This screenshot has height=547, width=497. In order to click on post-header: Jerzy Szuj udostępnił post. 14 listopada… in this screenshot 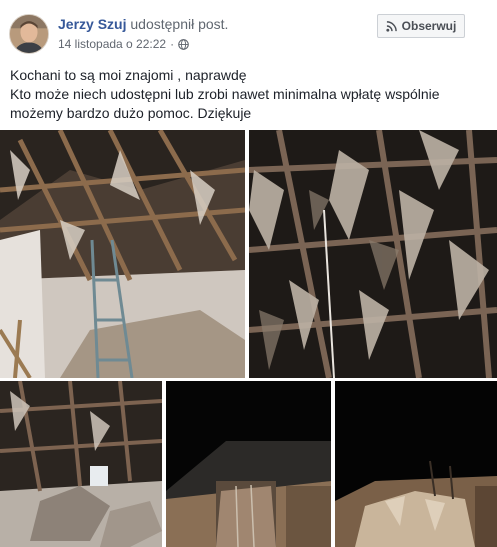, I will do `click(248, 30)`.